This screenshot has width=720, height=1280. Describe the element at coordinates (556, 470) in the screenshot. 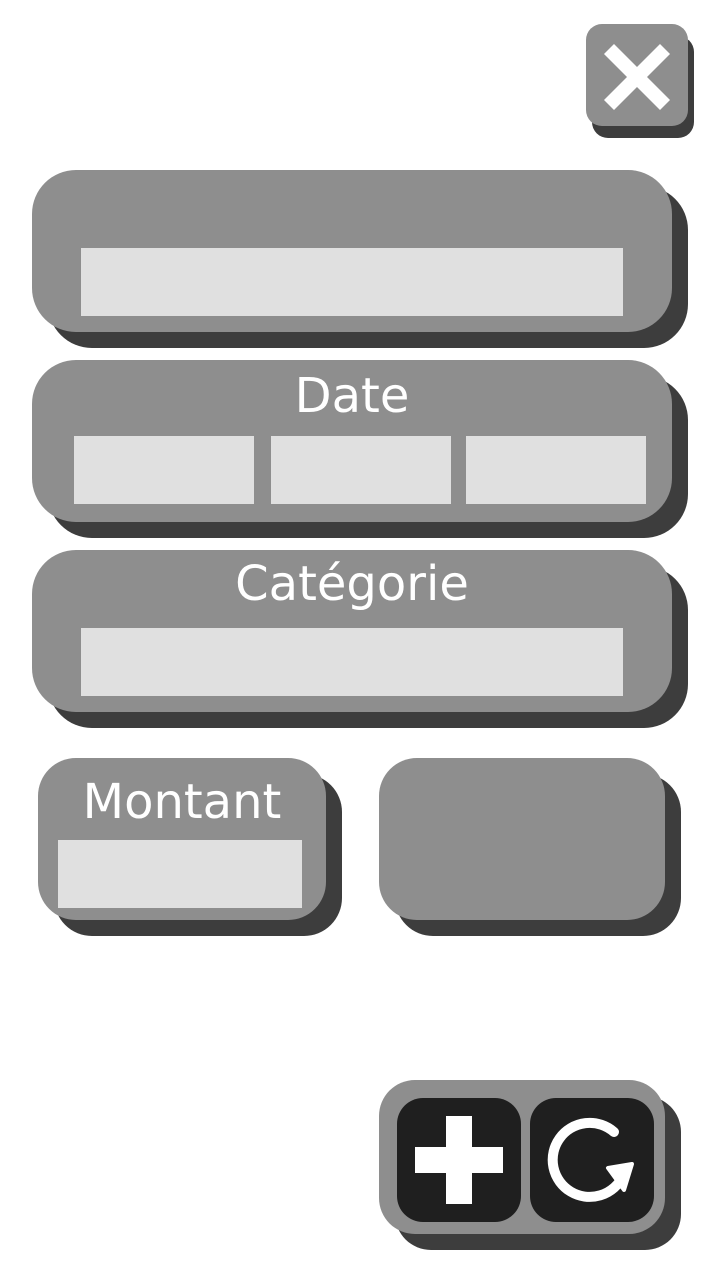

I see `date-year-input` at that location.